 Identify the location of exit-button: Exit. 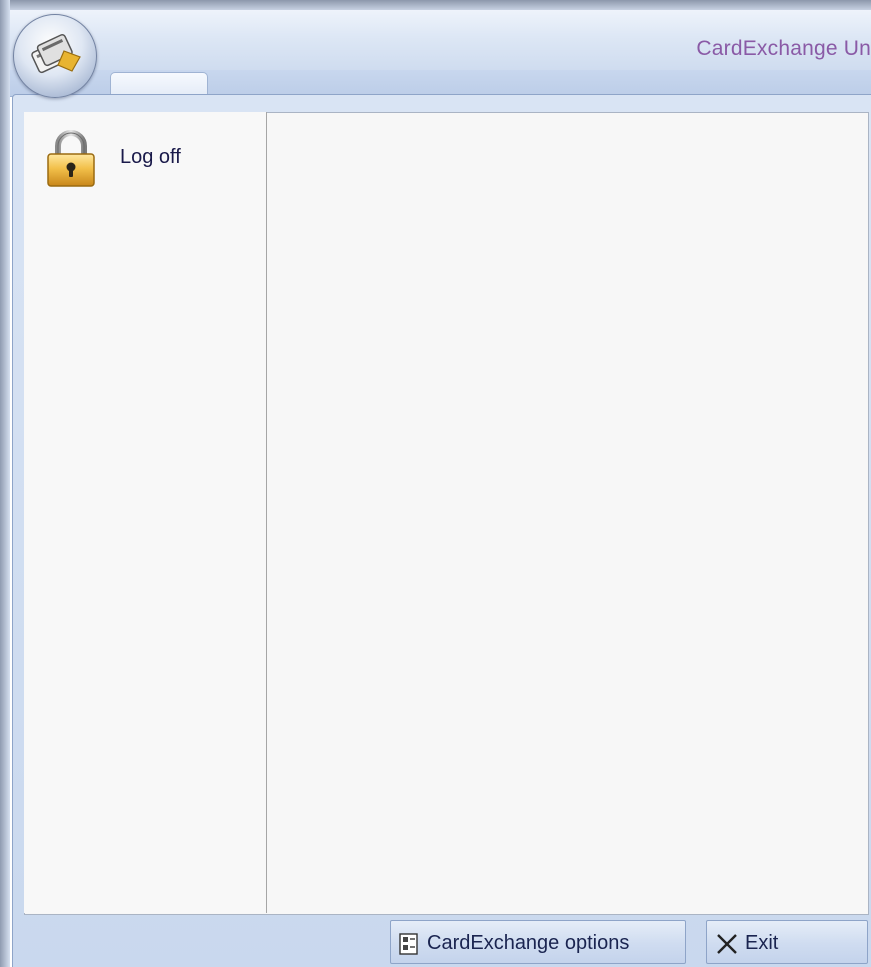
(787, 942).